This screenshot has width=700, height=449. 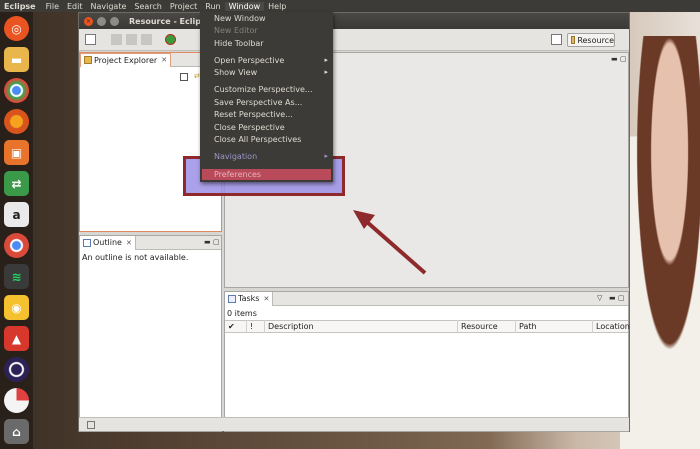 What do you see at coordinates (573, 40) in the screenshot?
I see `resource-perspective-icon` at bounding box center [573, 40].